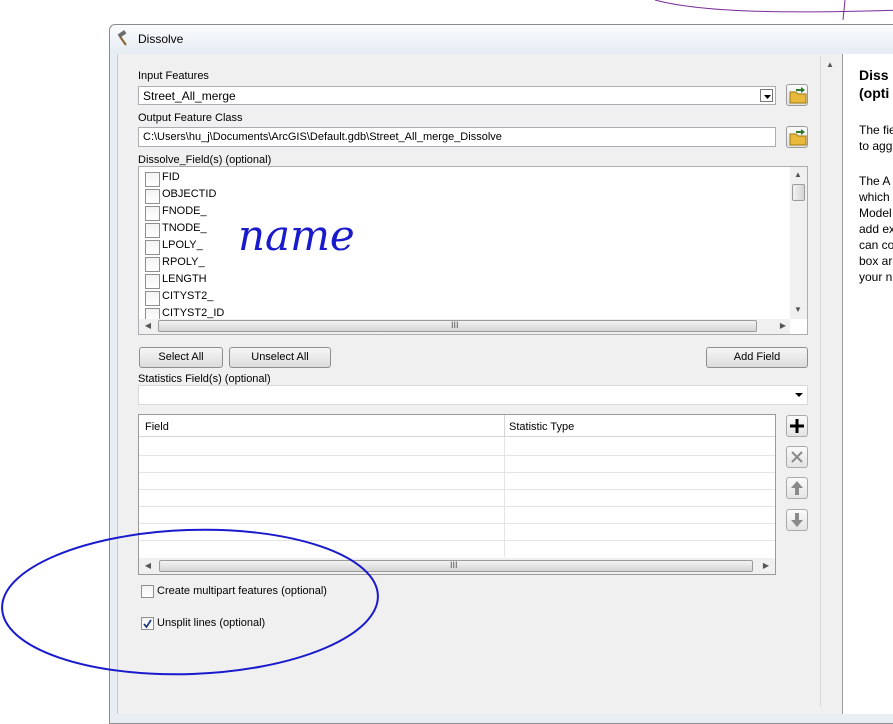  Describe the element at coordinates (157, 427) in the screenshot. I see `column-header-field: Field` at that location.